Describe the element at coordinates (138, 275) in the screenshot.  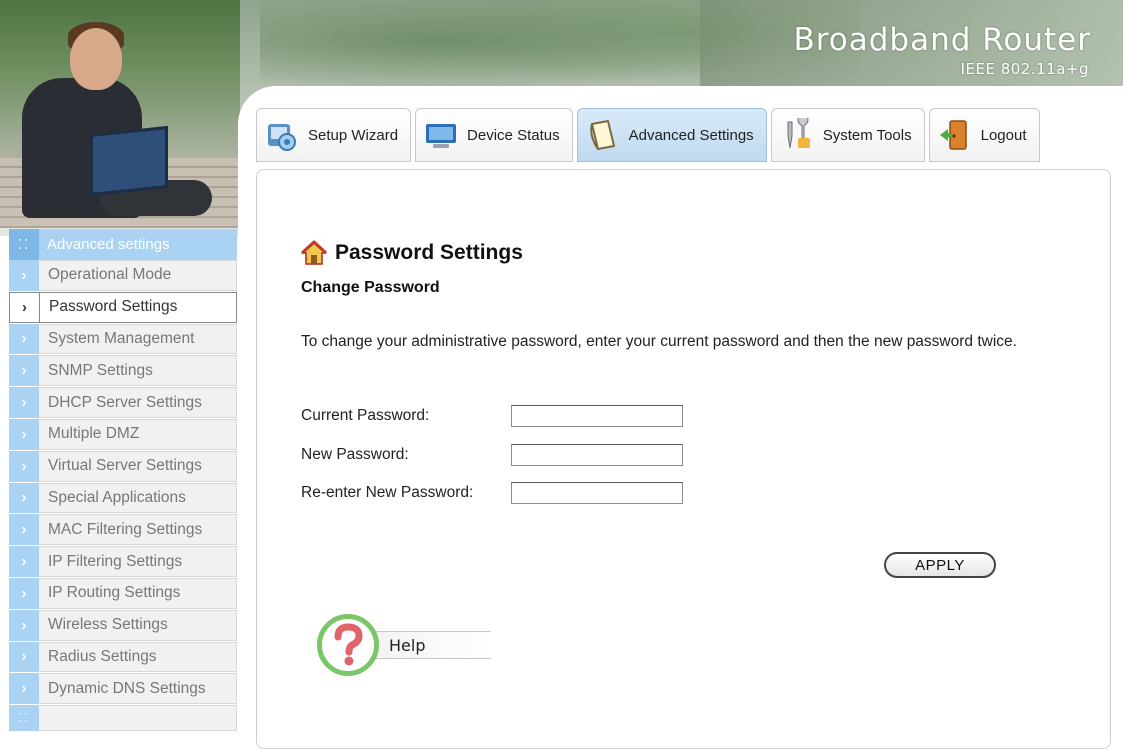
I see `sidebar-item-label: Operational Mode` at that location.